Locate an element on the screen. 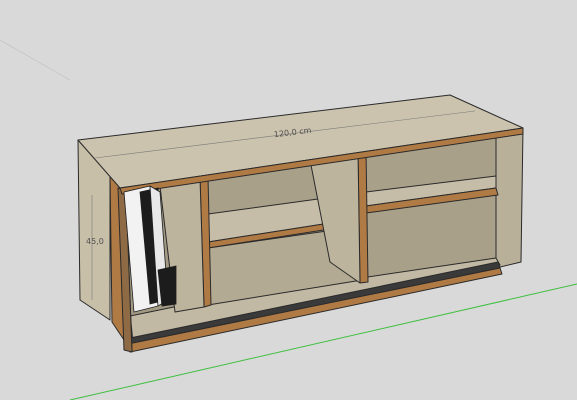 This screenshot has width=577, height=400. right-side-panel is located at coordinates (509, 198).